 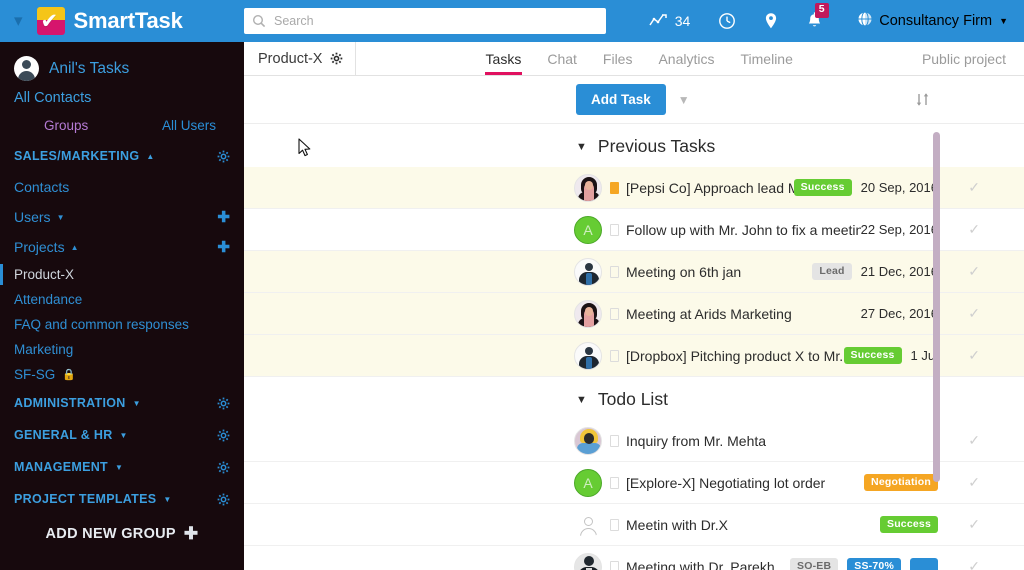 I want to click on sidebar-project-label: FAQ and common responses, so click(x=101, y=324).